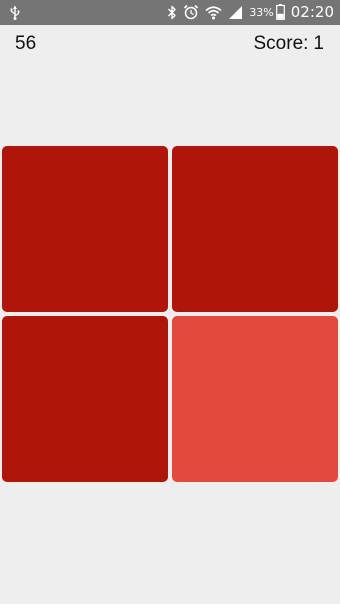 The image size is (340, 604). I want to click on usb-icon, so click(15, 12).